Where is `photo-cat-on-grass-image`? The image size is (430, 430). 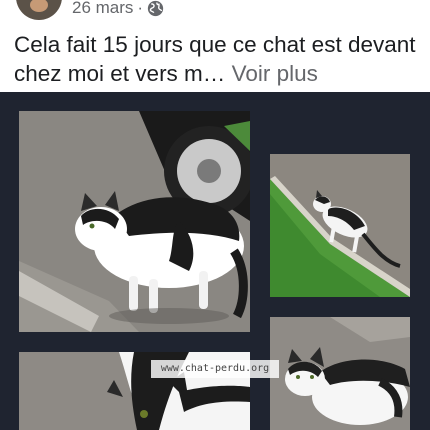 photo-cat-on-grass-image is located at coordinates (340, 225).